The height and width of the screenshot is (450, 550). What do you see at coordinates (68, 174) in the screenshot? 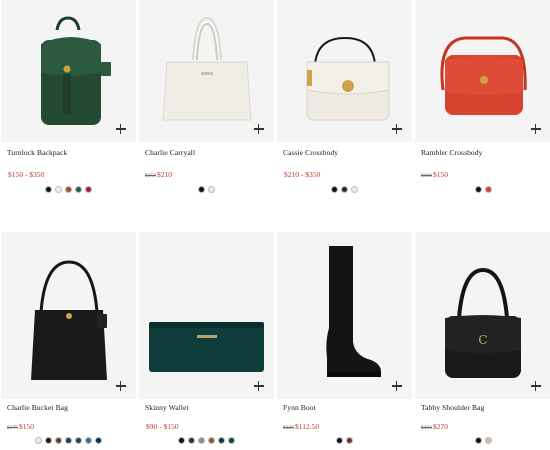
I see `product-price: $150 - $350` at bounding box center [68, 174].